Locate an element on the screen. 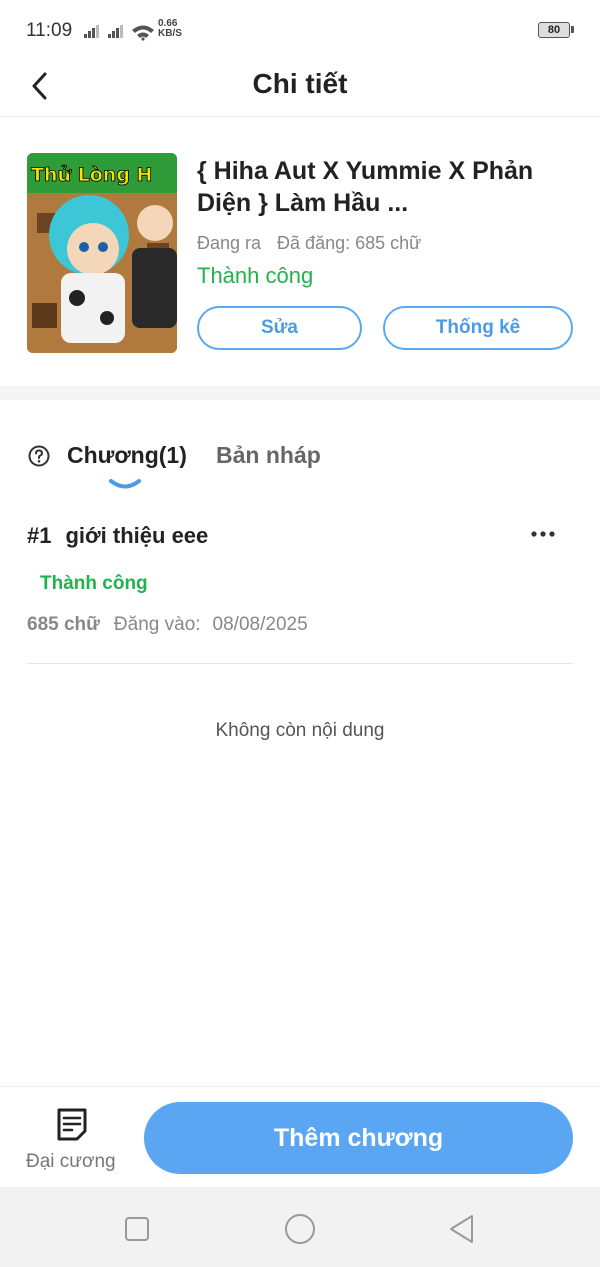 The width and height of the screenshot is (600, 1267). tab-chapters: Chương(1) is located at coordinates (127, 455).